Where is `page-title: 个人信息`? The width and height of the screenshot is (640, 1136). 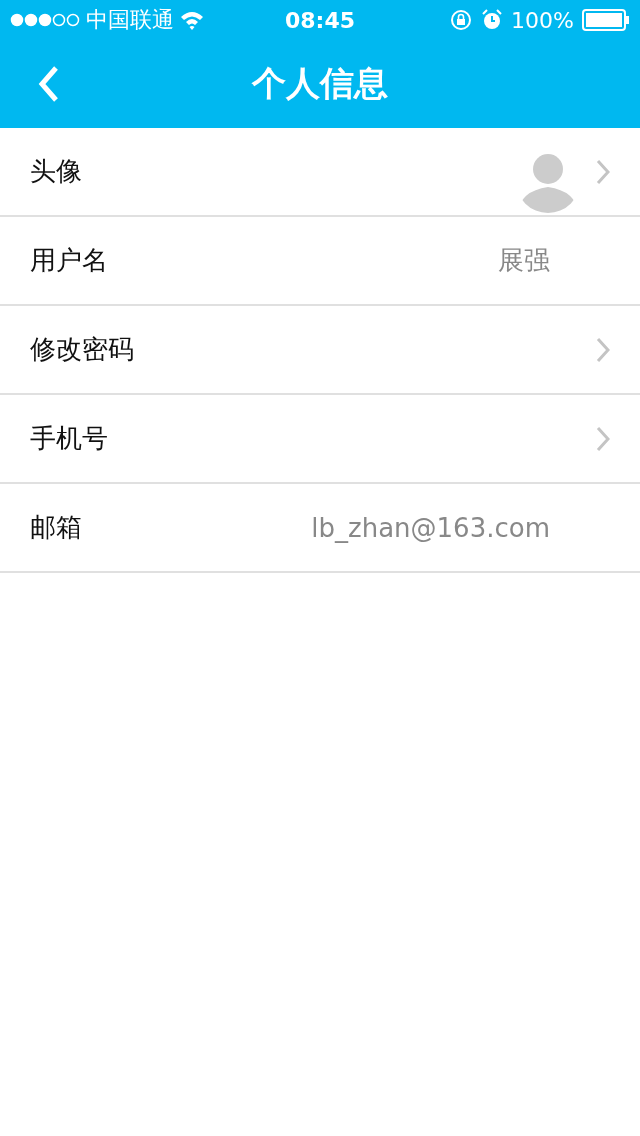
page-title: 个人信息 is located at coordinates (320, 83).